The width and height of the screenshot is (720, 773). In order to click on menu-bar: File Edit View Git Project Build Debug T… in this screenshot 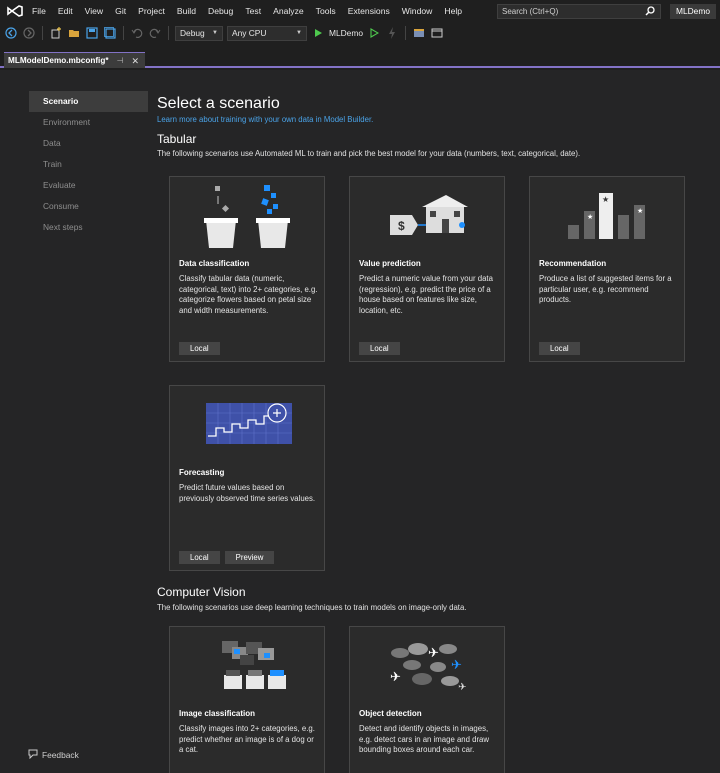, I will do `click(360, 11)`.